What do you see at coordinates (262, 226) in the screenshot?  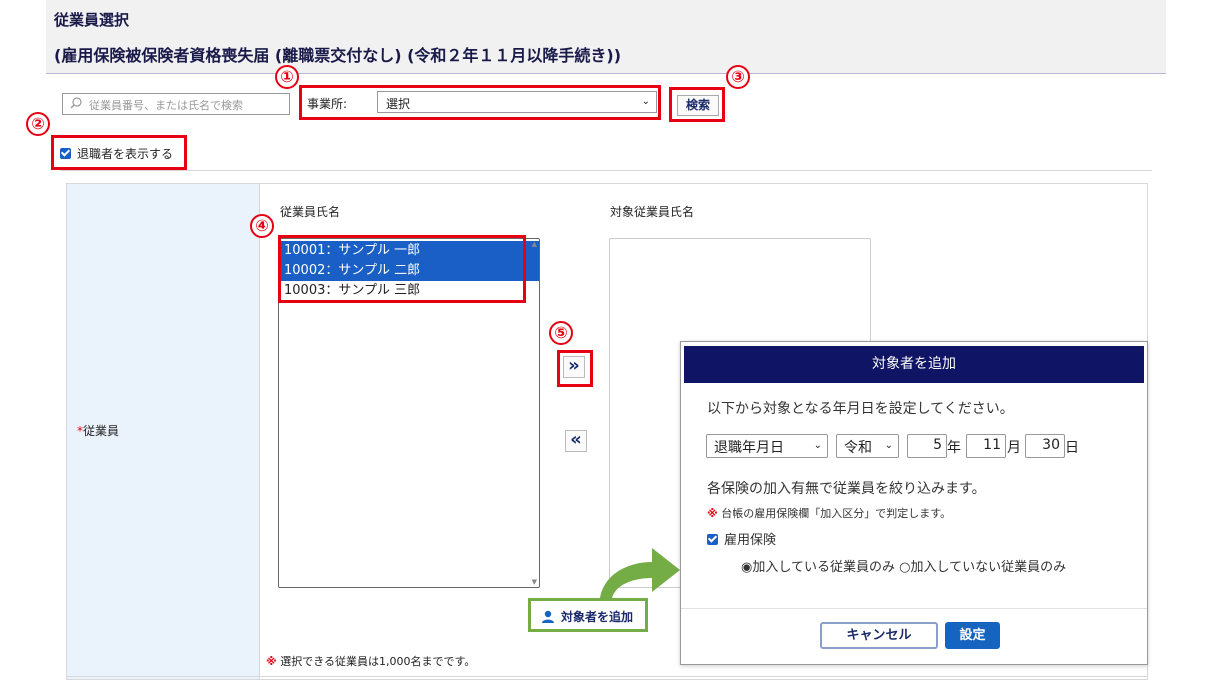 I see `step-marker-4: ④` at bounding box center [262, 226].